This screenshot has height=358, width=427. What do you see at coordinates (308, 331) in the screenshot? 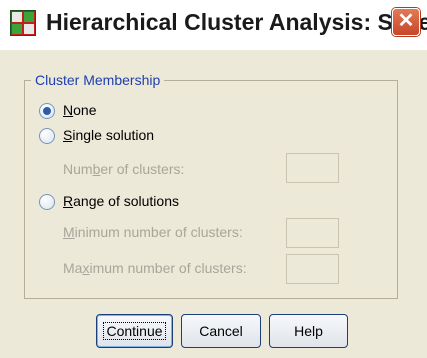
I see `help-button: Help` at bounding box center [308, 331].